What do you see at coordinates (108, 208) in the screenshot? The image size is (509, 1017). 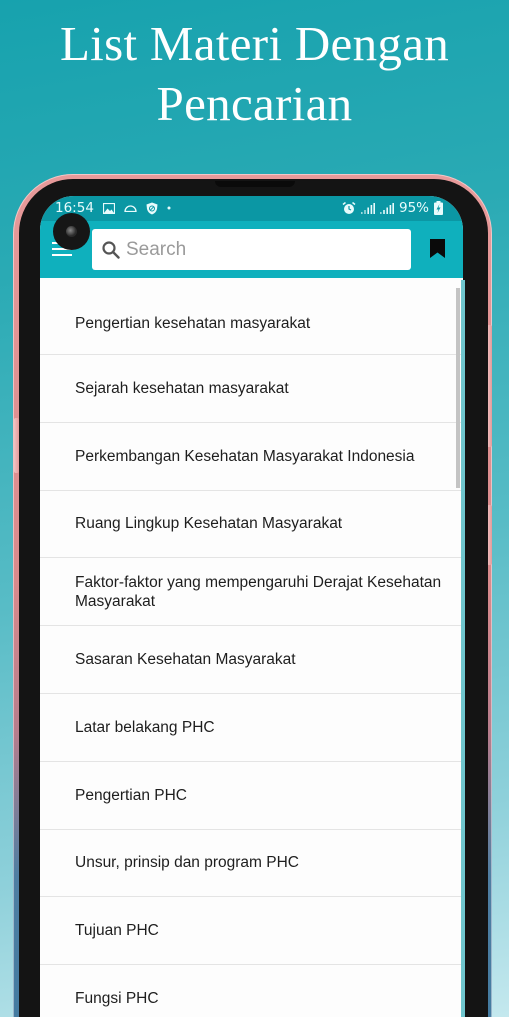 I see `image-icon` at bounding box center [108, 208].